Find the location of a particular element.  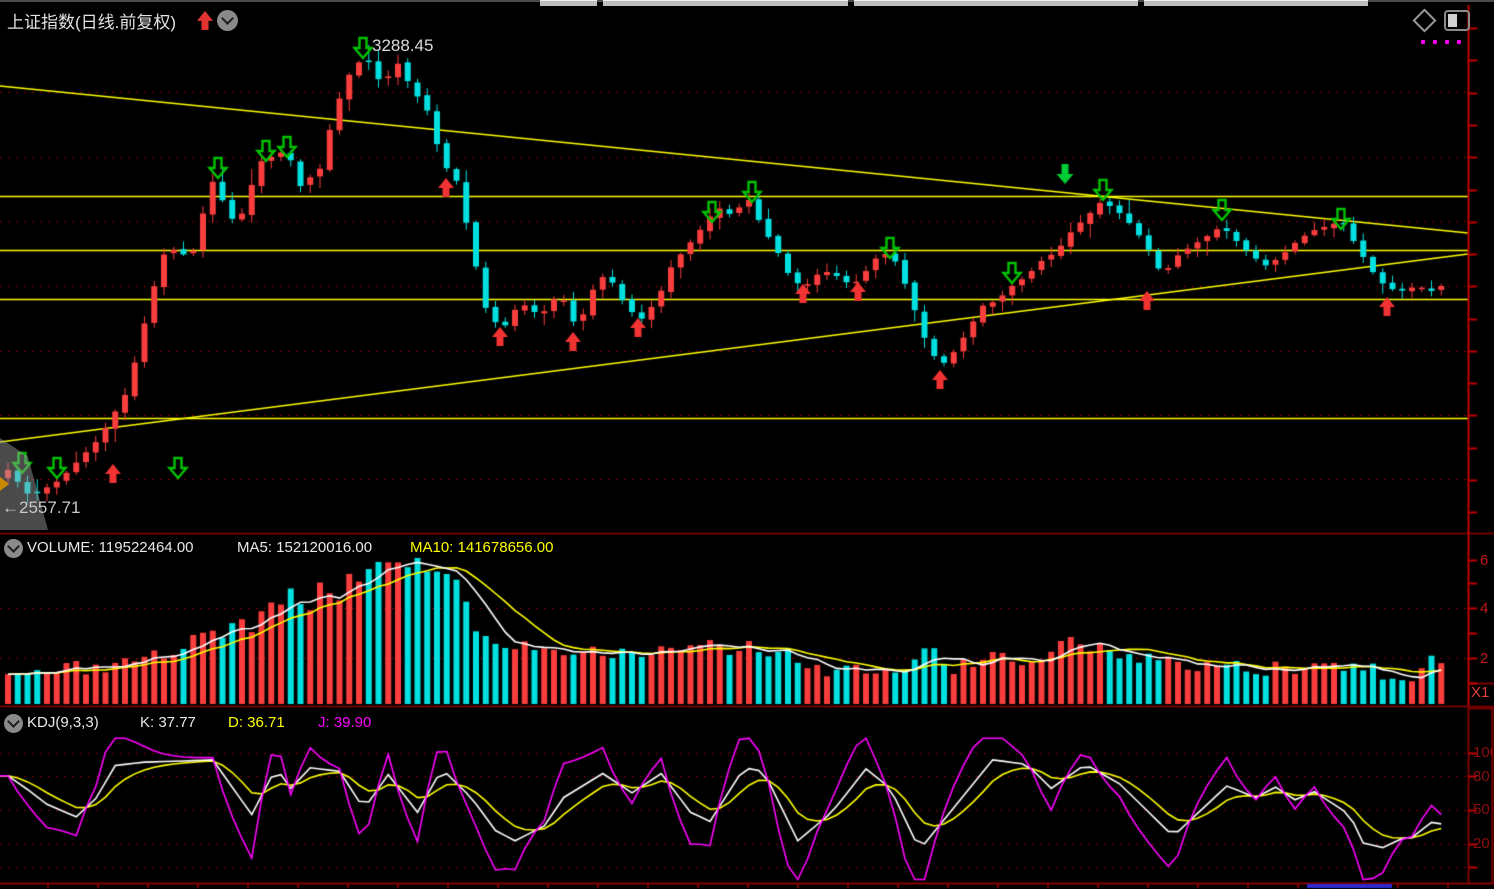

volume-value-label: VOLUME: 119522464.00 is located at coordinates (110, 547).